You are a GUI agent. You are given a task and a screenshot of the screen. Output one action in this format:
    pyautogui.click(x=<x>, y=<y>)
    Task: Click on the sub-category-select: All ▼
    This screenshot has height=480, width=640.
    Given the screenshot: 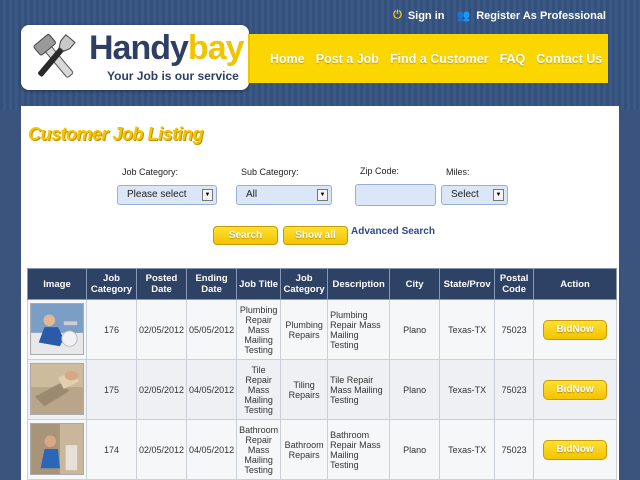 What is the action you would take?
    pyautogui.click(x=284, y=195)
    